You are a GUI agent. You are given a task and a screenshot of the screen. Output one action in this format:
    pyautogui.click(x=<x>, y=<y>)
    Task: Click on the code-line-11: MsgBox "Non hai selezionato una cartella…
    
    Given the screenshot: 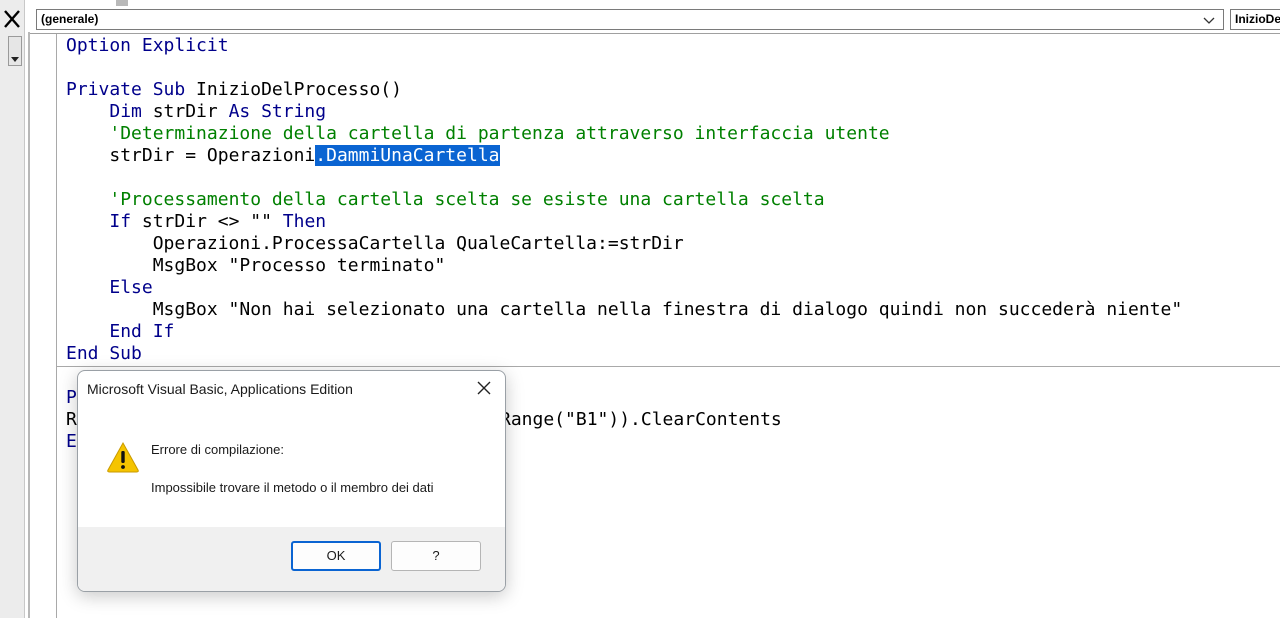 What is the action you would take?
    pyautogui.click(x=624, y=310)
    